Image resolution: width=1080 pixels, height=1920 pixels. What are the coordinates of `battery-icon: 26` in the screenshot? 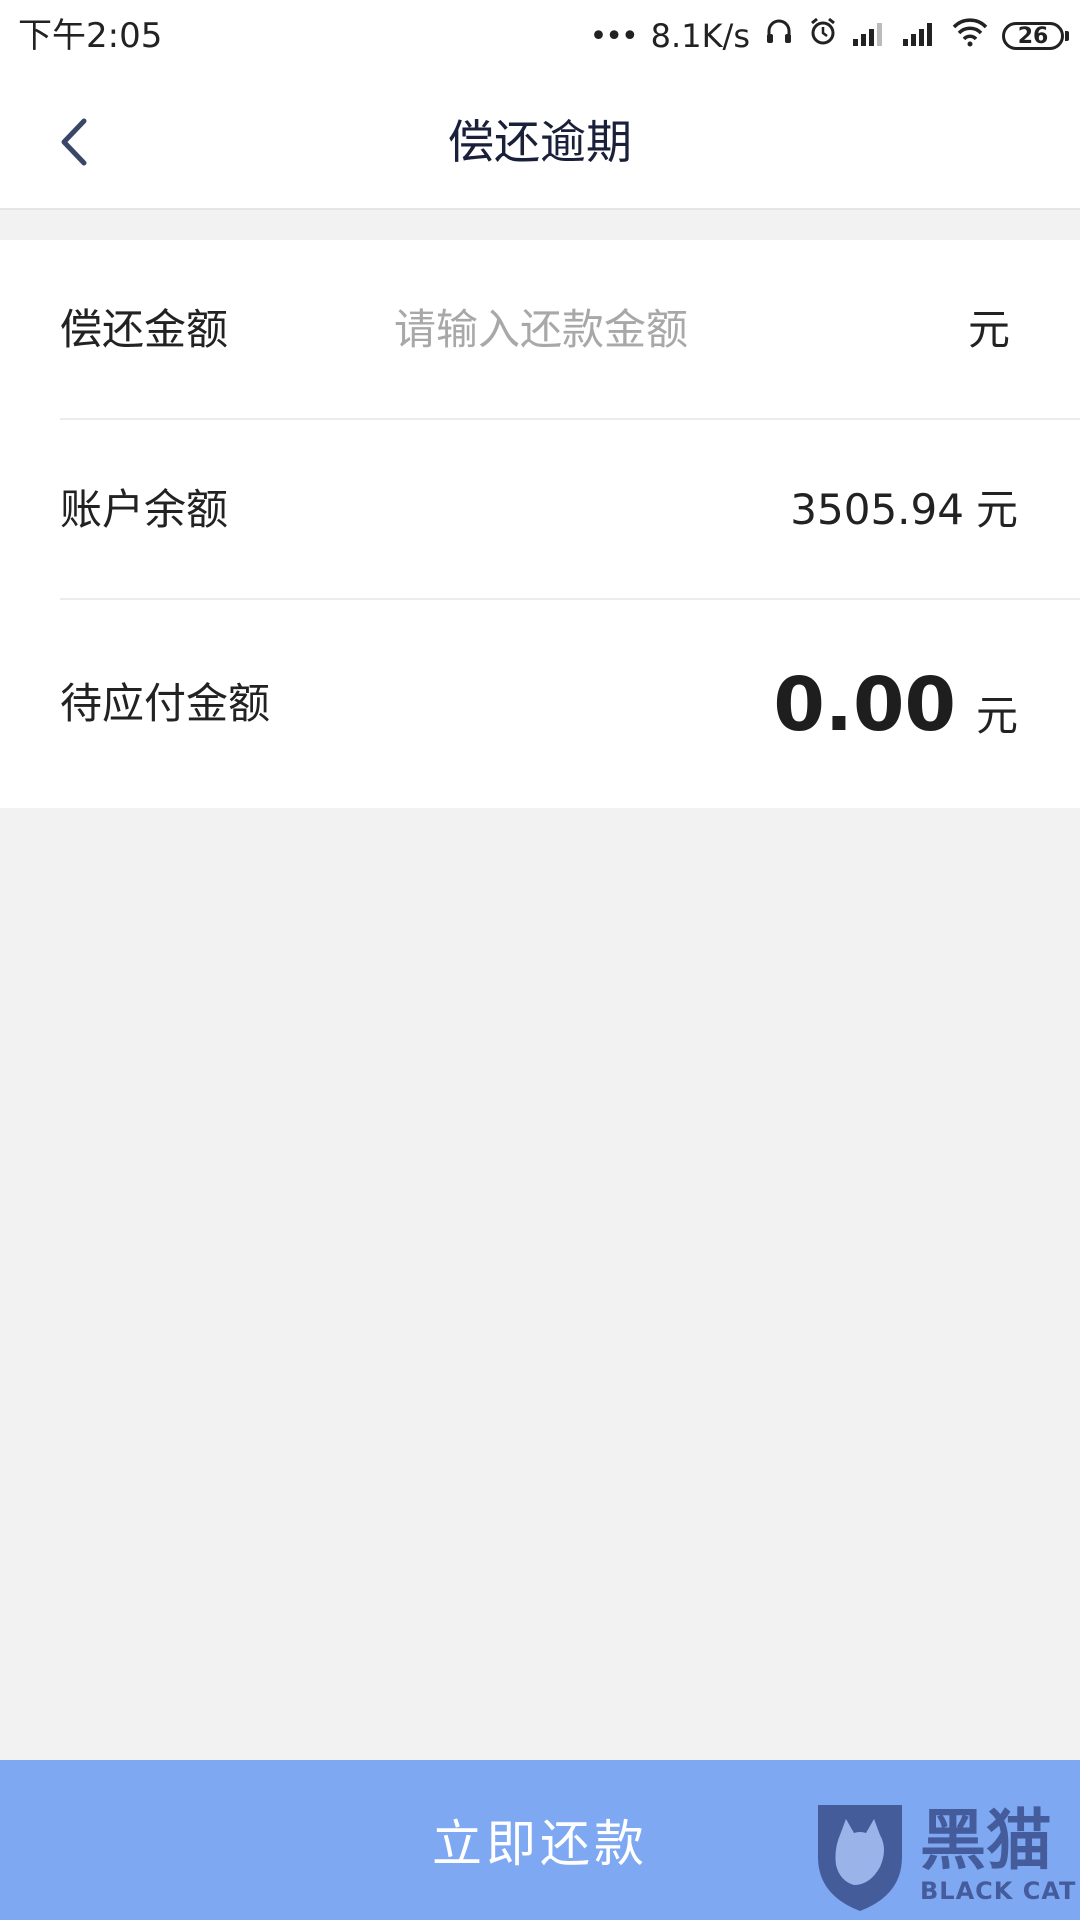 It's located at (1035, 36).